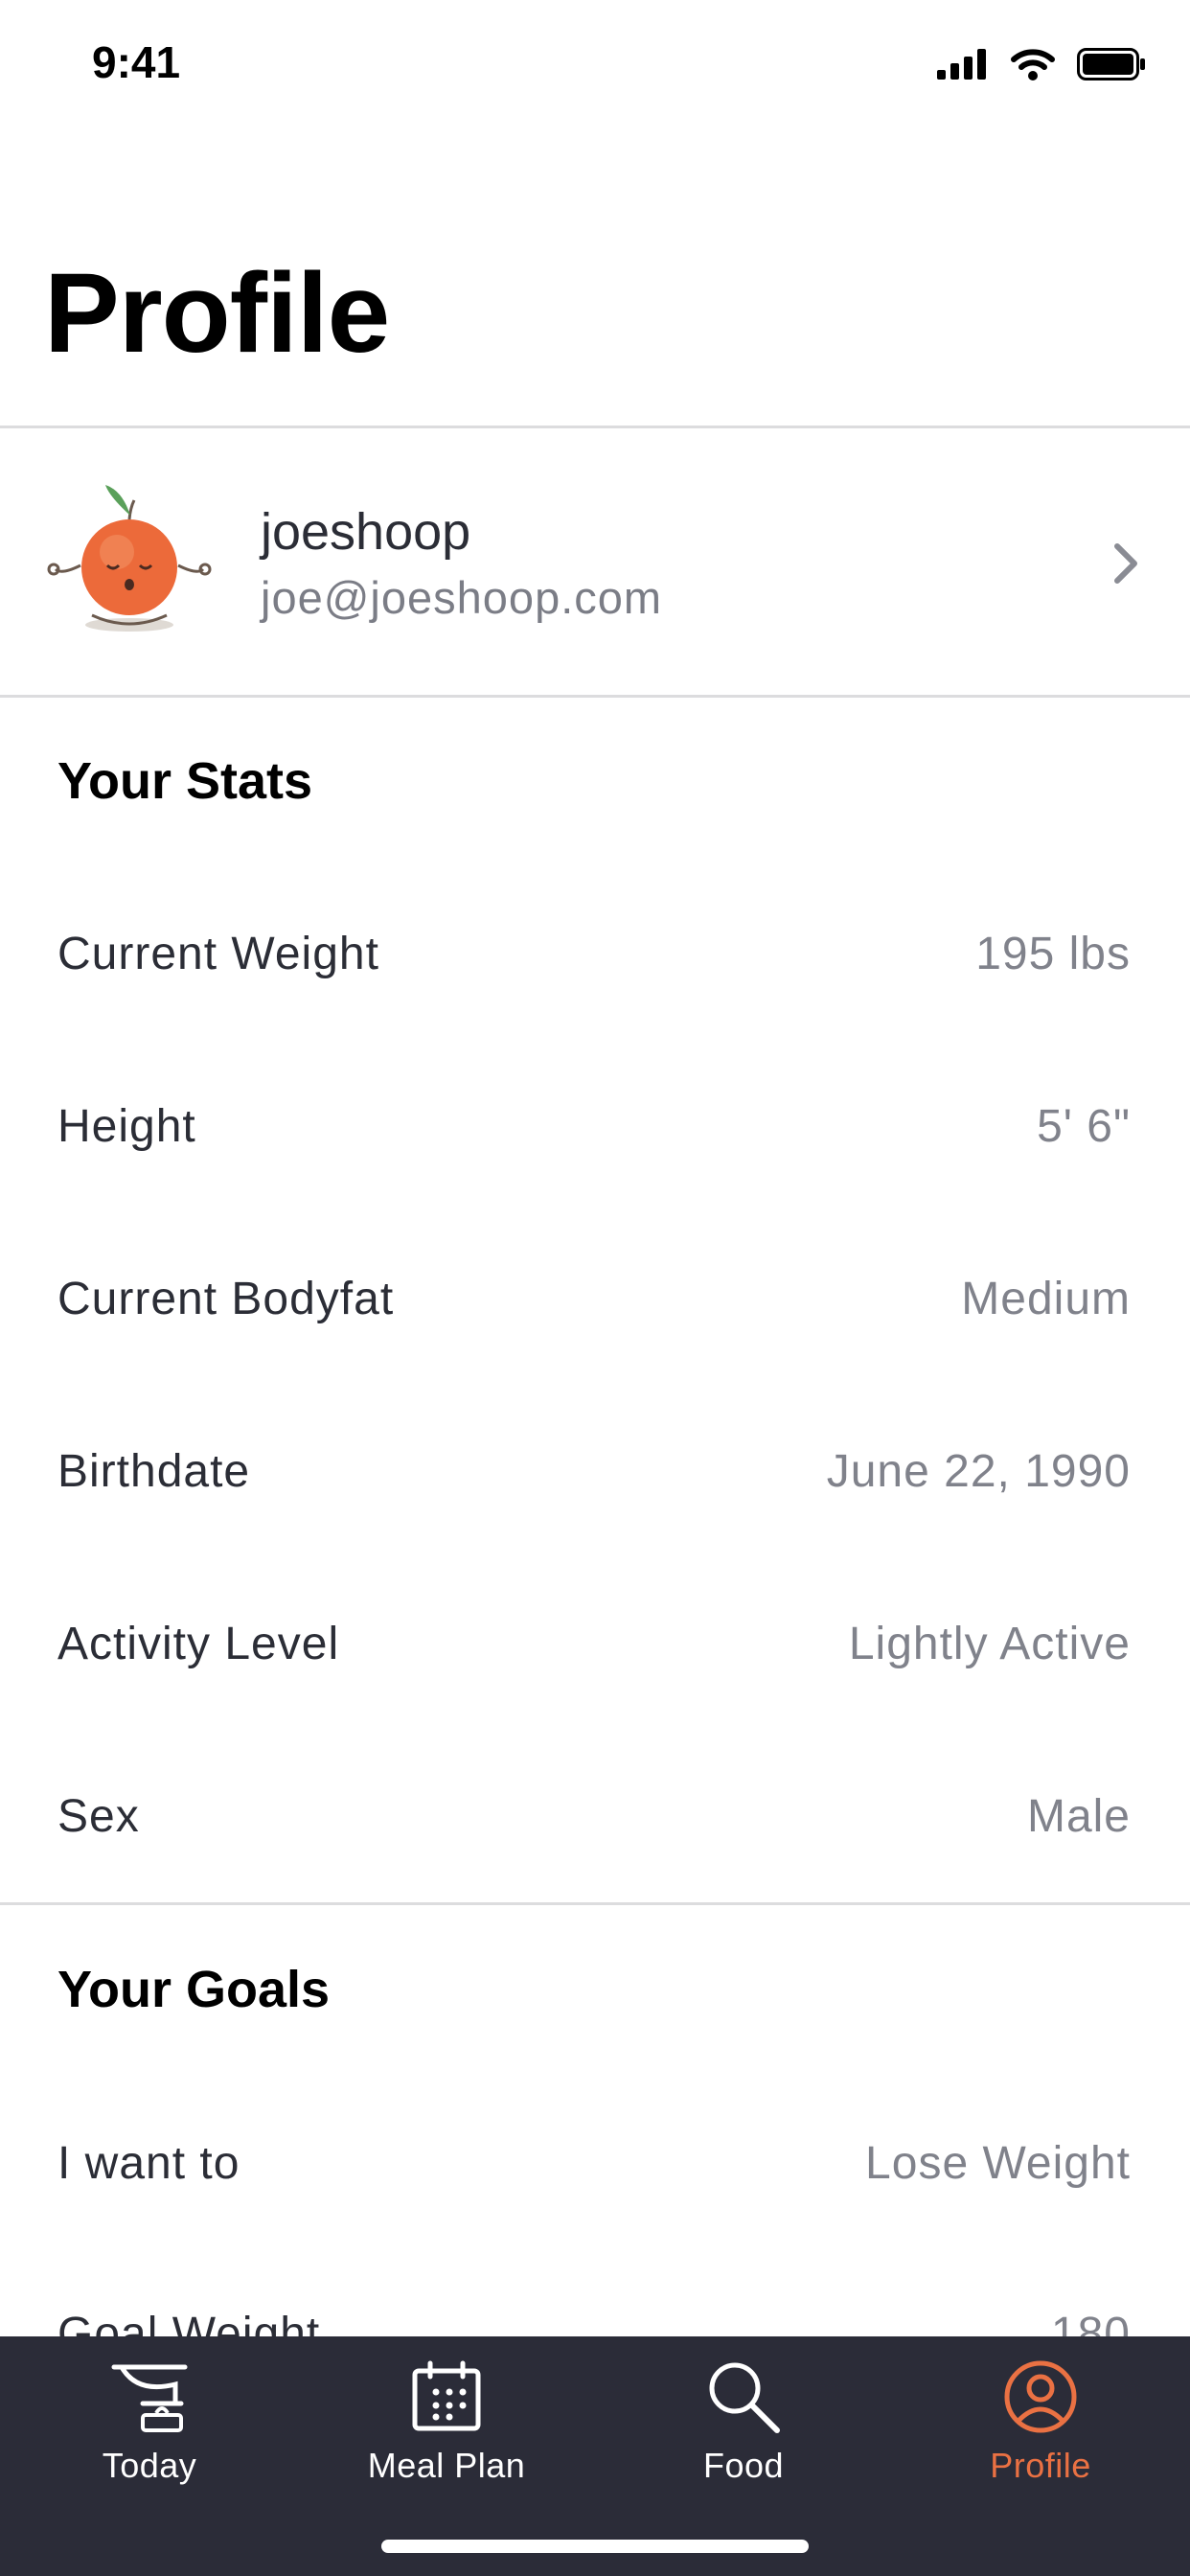 This screenshot has width=1190, height=2576. I want to click on stat-value: Male, so click(1078, 1816).